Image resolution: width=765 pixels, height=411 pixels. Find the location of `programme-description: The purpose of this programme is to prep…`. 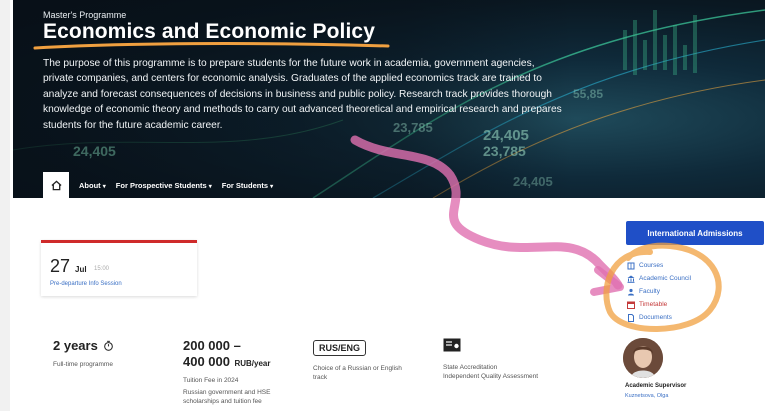

programme-description: The purpose of this programme is to prep… is located at coordinates (302, 94).